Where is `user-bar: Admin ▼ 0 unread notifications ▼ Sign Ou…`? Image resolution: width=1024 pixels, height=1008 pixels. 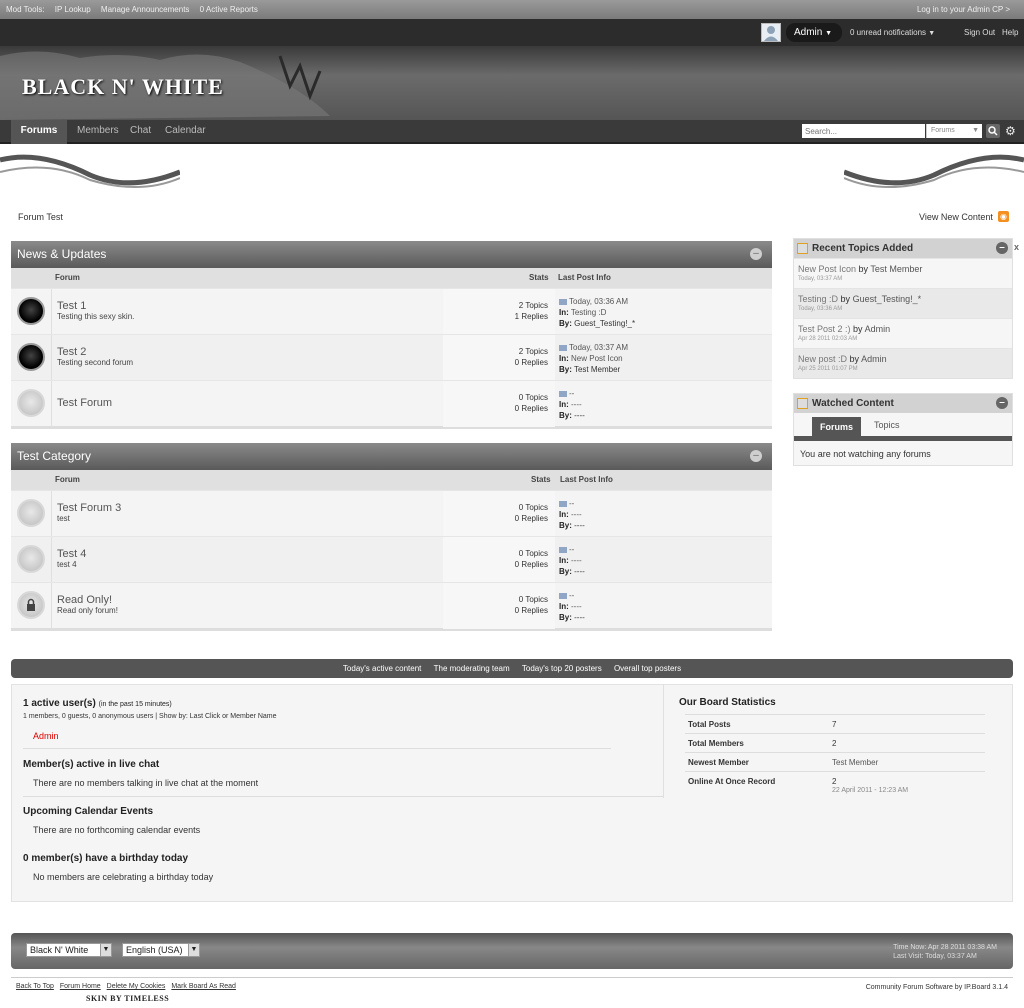
user-bar: Admin ▼ 0 unread notifications ▼ Sign Ou… is located at coordinates (512, 32).